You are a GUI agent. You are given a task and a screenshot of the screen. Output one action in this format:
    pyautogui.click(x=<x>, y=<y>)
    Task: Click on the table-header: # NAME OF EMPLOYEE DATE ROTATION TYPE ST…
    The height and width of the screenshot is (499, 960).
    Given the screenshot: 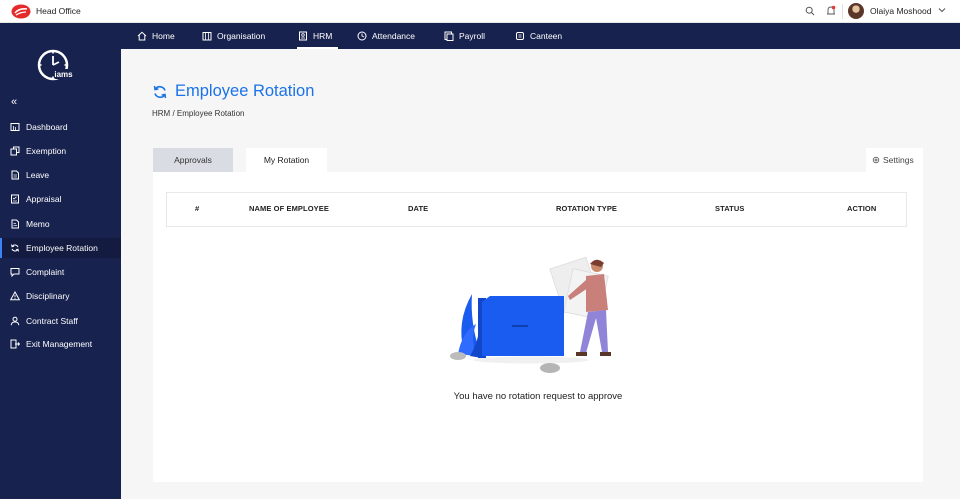 What is the action you would take?
    pyautogui.click(x=536, y=209)
    